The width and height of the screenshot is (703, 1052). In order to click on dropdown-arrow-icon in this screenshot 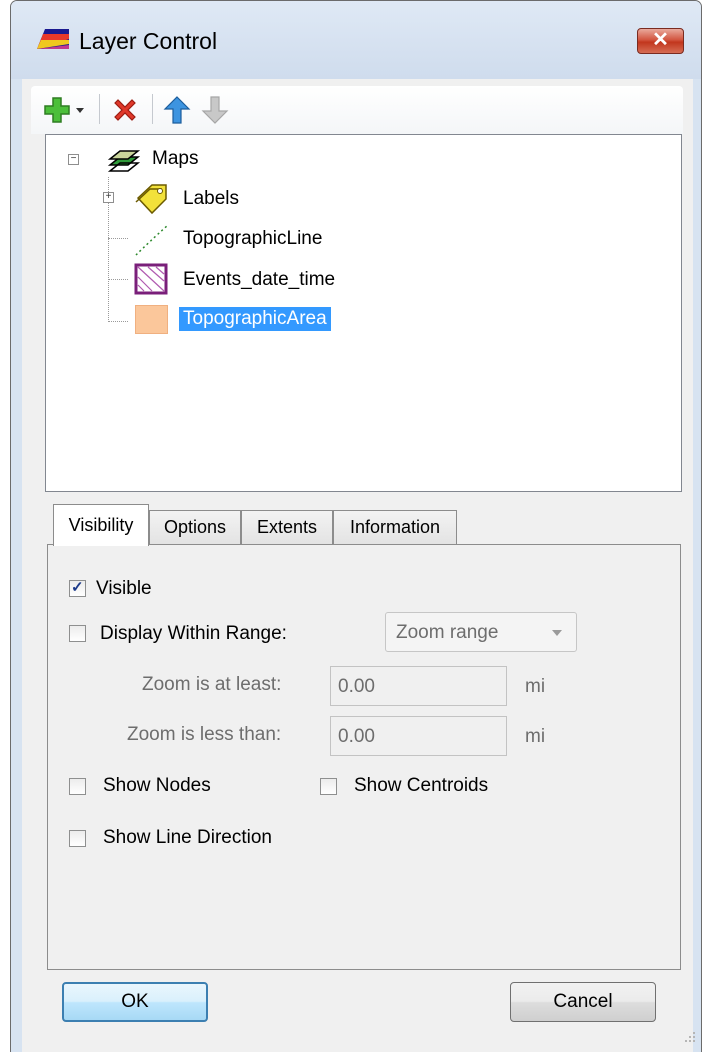, I will do `click(80, 110)`.